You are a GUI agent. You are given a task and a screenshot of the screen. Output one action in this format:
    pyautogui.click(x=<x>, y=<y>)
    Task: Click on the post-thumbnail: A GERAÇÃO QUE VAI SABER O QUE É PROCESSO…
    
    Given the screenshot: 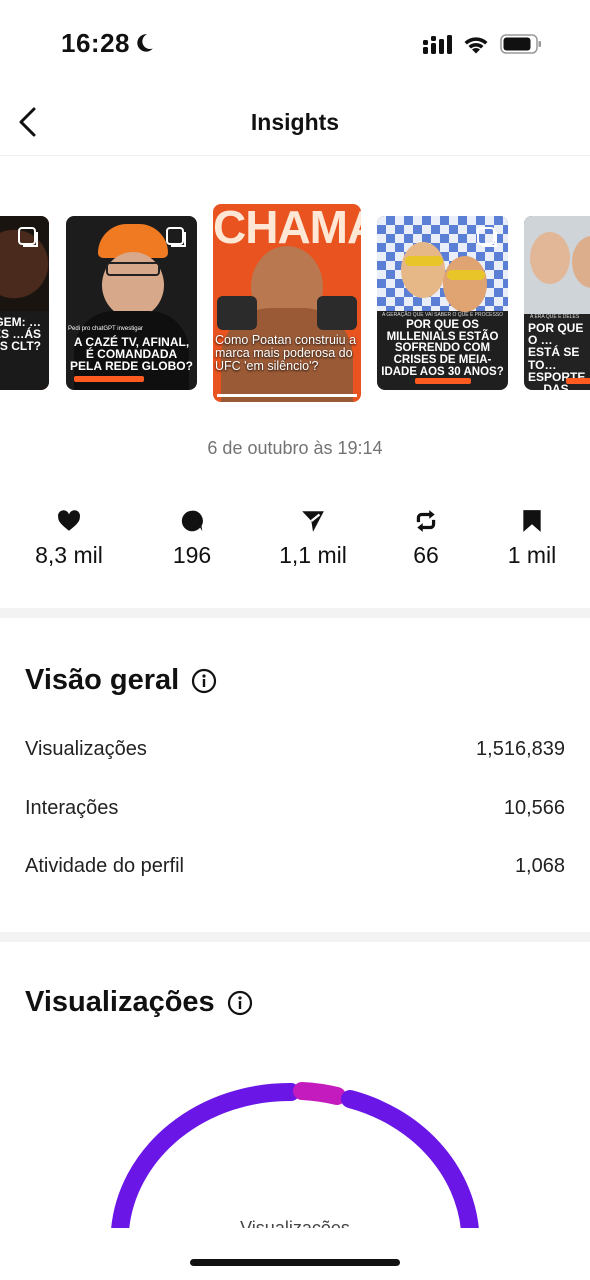 What is the action you would take?
    pyautogui.click(x=442, y=303)
    